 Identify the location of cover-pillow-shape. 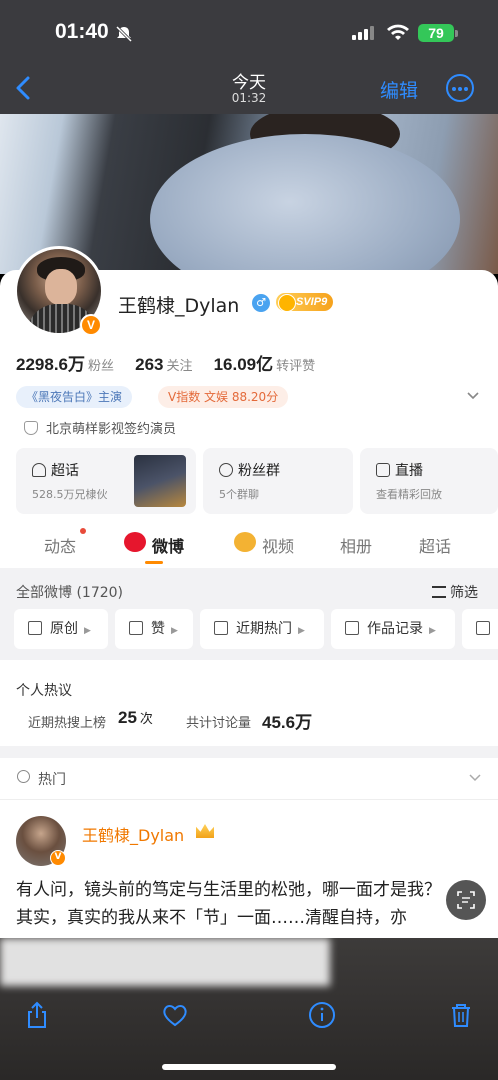
(305, 204).